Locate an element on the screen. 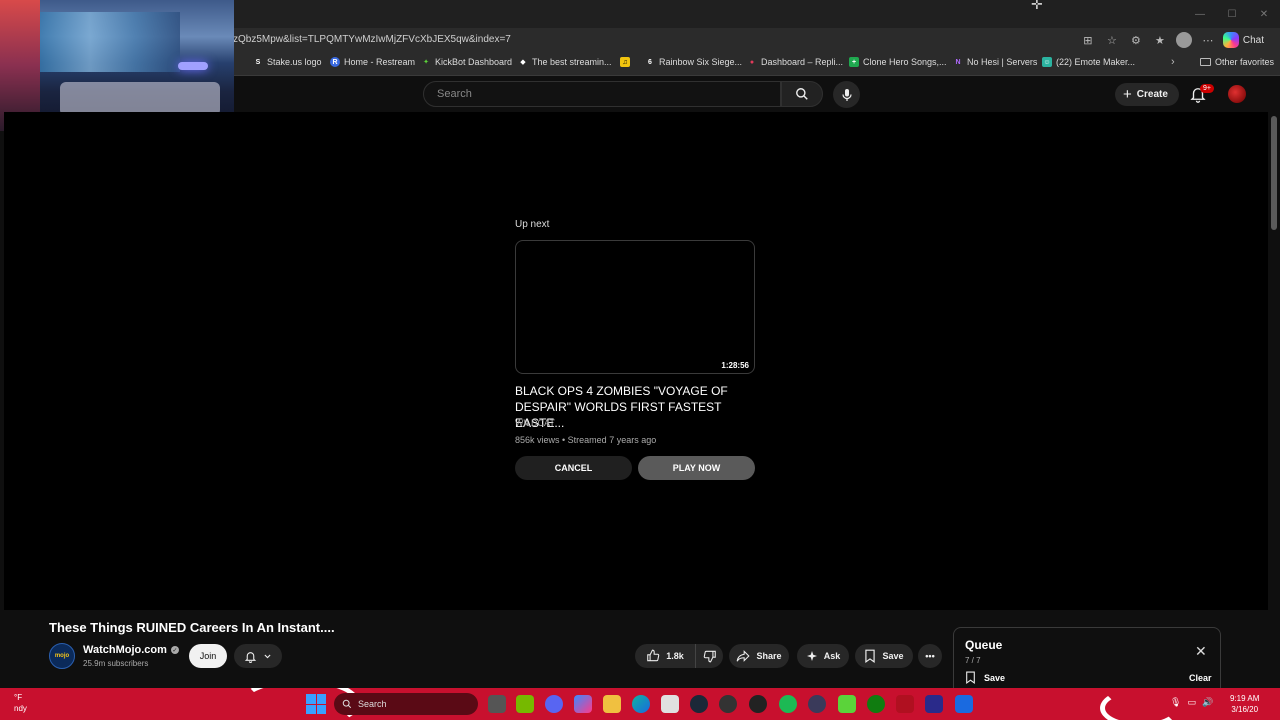 The image size is (1280, 720). channel-avatar: mojo is located at coordinates (62, 656).